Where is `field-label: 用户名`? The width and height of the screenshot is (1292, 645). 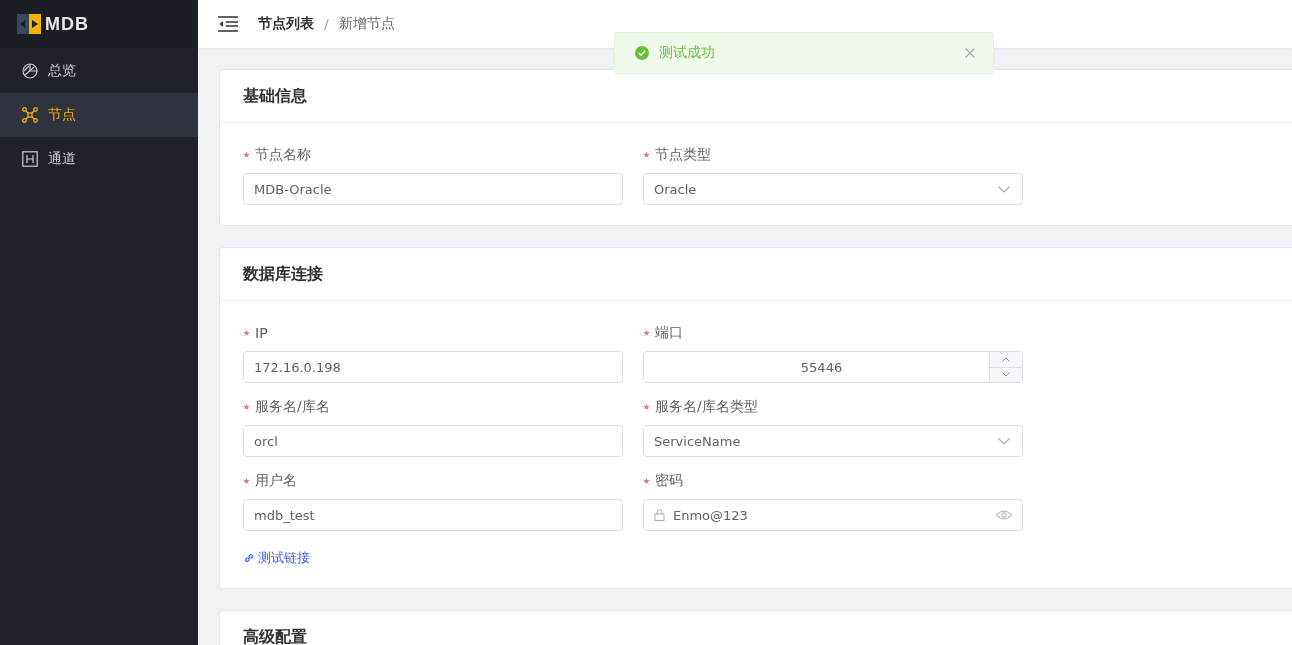
field-label: 用户名 is located at coordinates (276, 481).